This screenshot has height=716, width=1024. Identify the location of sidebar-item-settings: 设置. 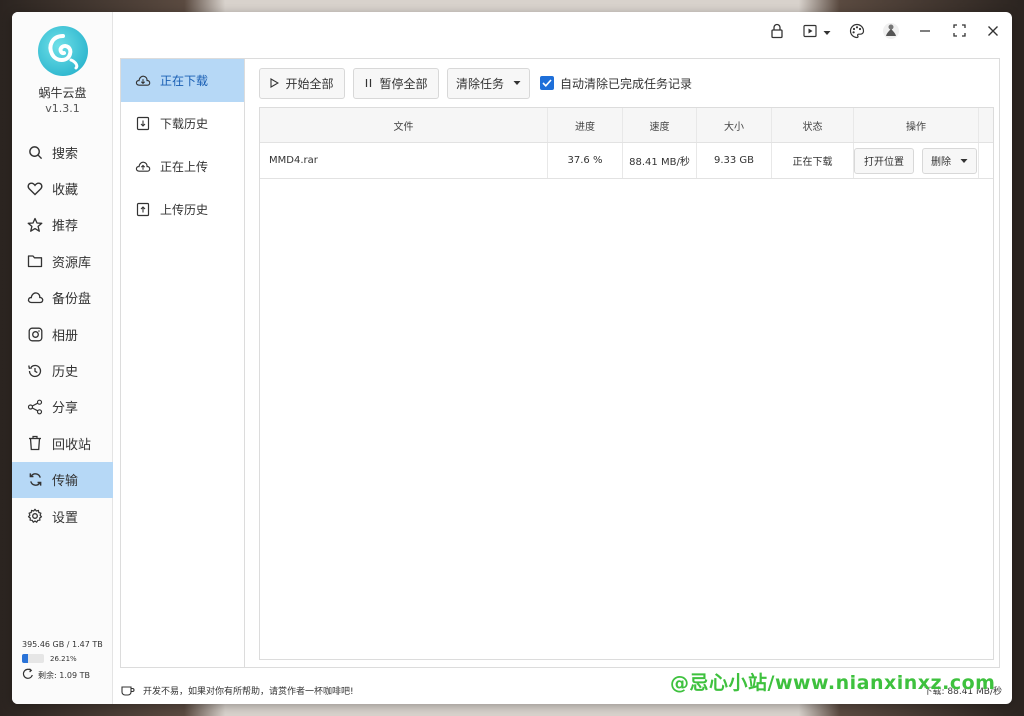
(62, 516).